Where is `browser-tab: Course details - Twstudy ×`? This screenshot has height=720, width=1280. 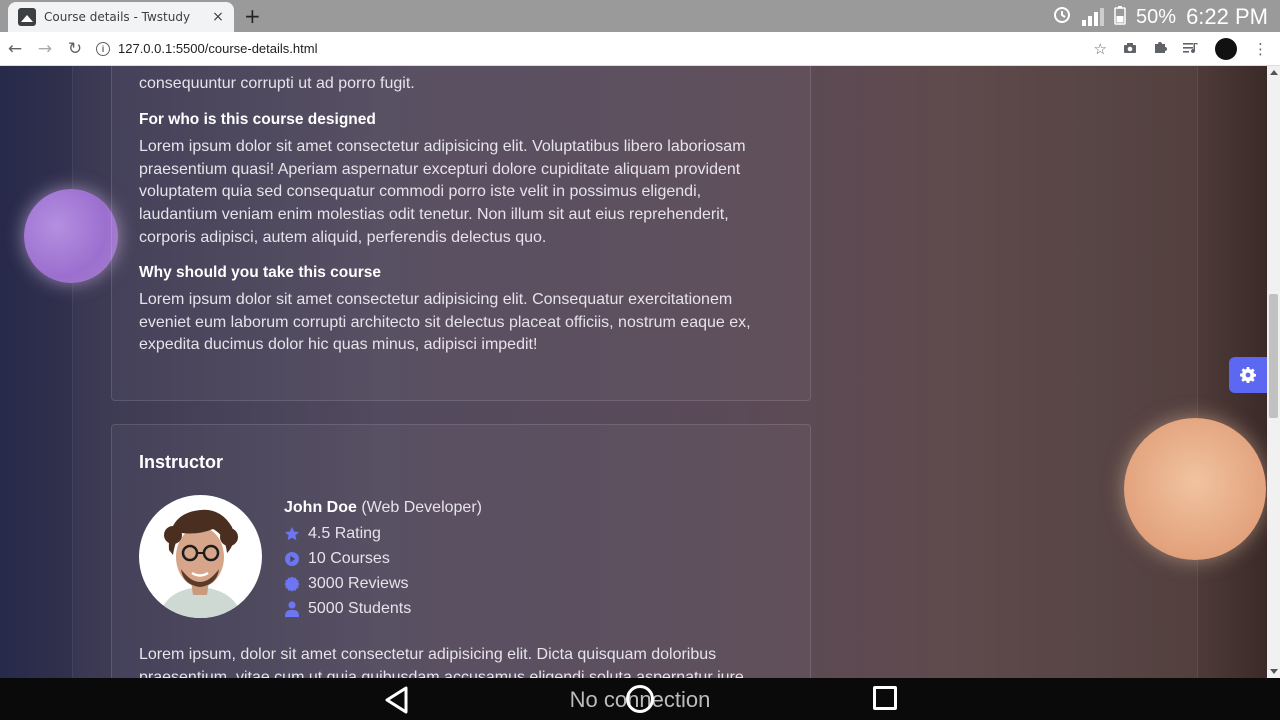 browser-tab: Course details - Twstudy × is located at coordinates (121, 17).